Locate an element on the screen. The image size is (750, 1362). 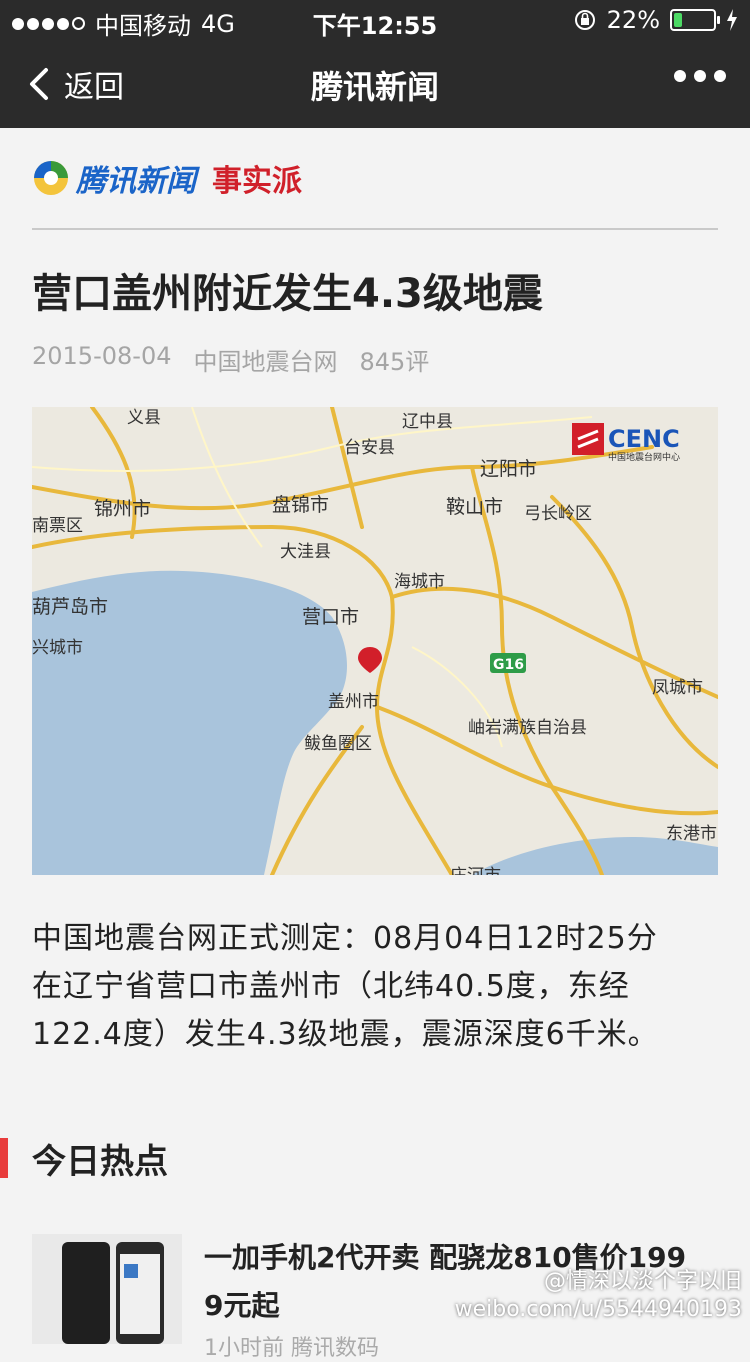
brand-header: 腾讯新闻 事实派 is located at coordinates (375, 179).